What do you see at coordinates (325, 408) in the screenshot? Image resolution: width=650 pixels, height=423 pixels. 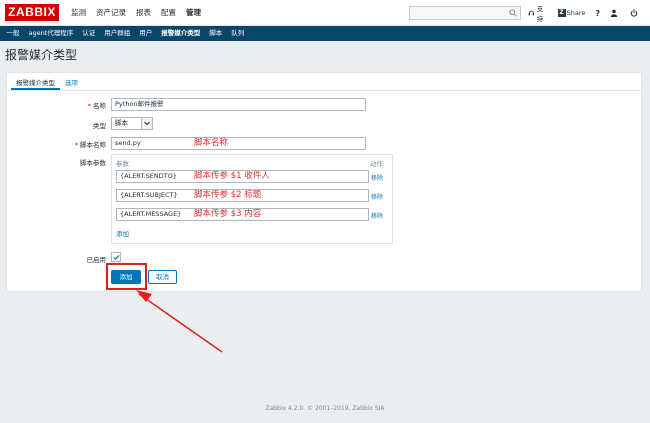 I see `footer-copyright: Zabbix 4.2.0. © 2001–2019, Zabbix SIA` at bounding box center [325, 408].